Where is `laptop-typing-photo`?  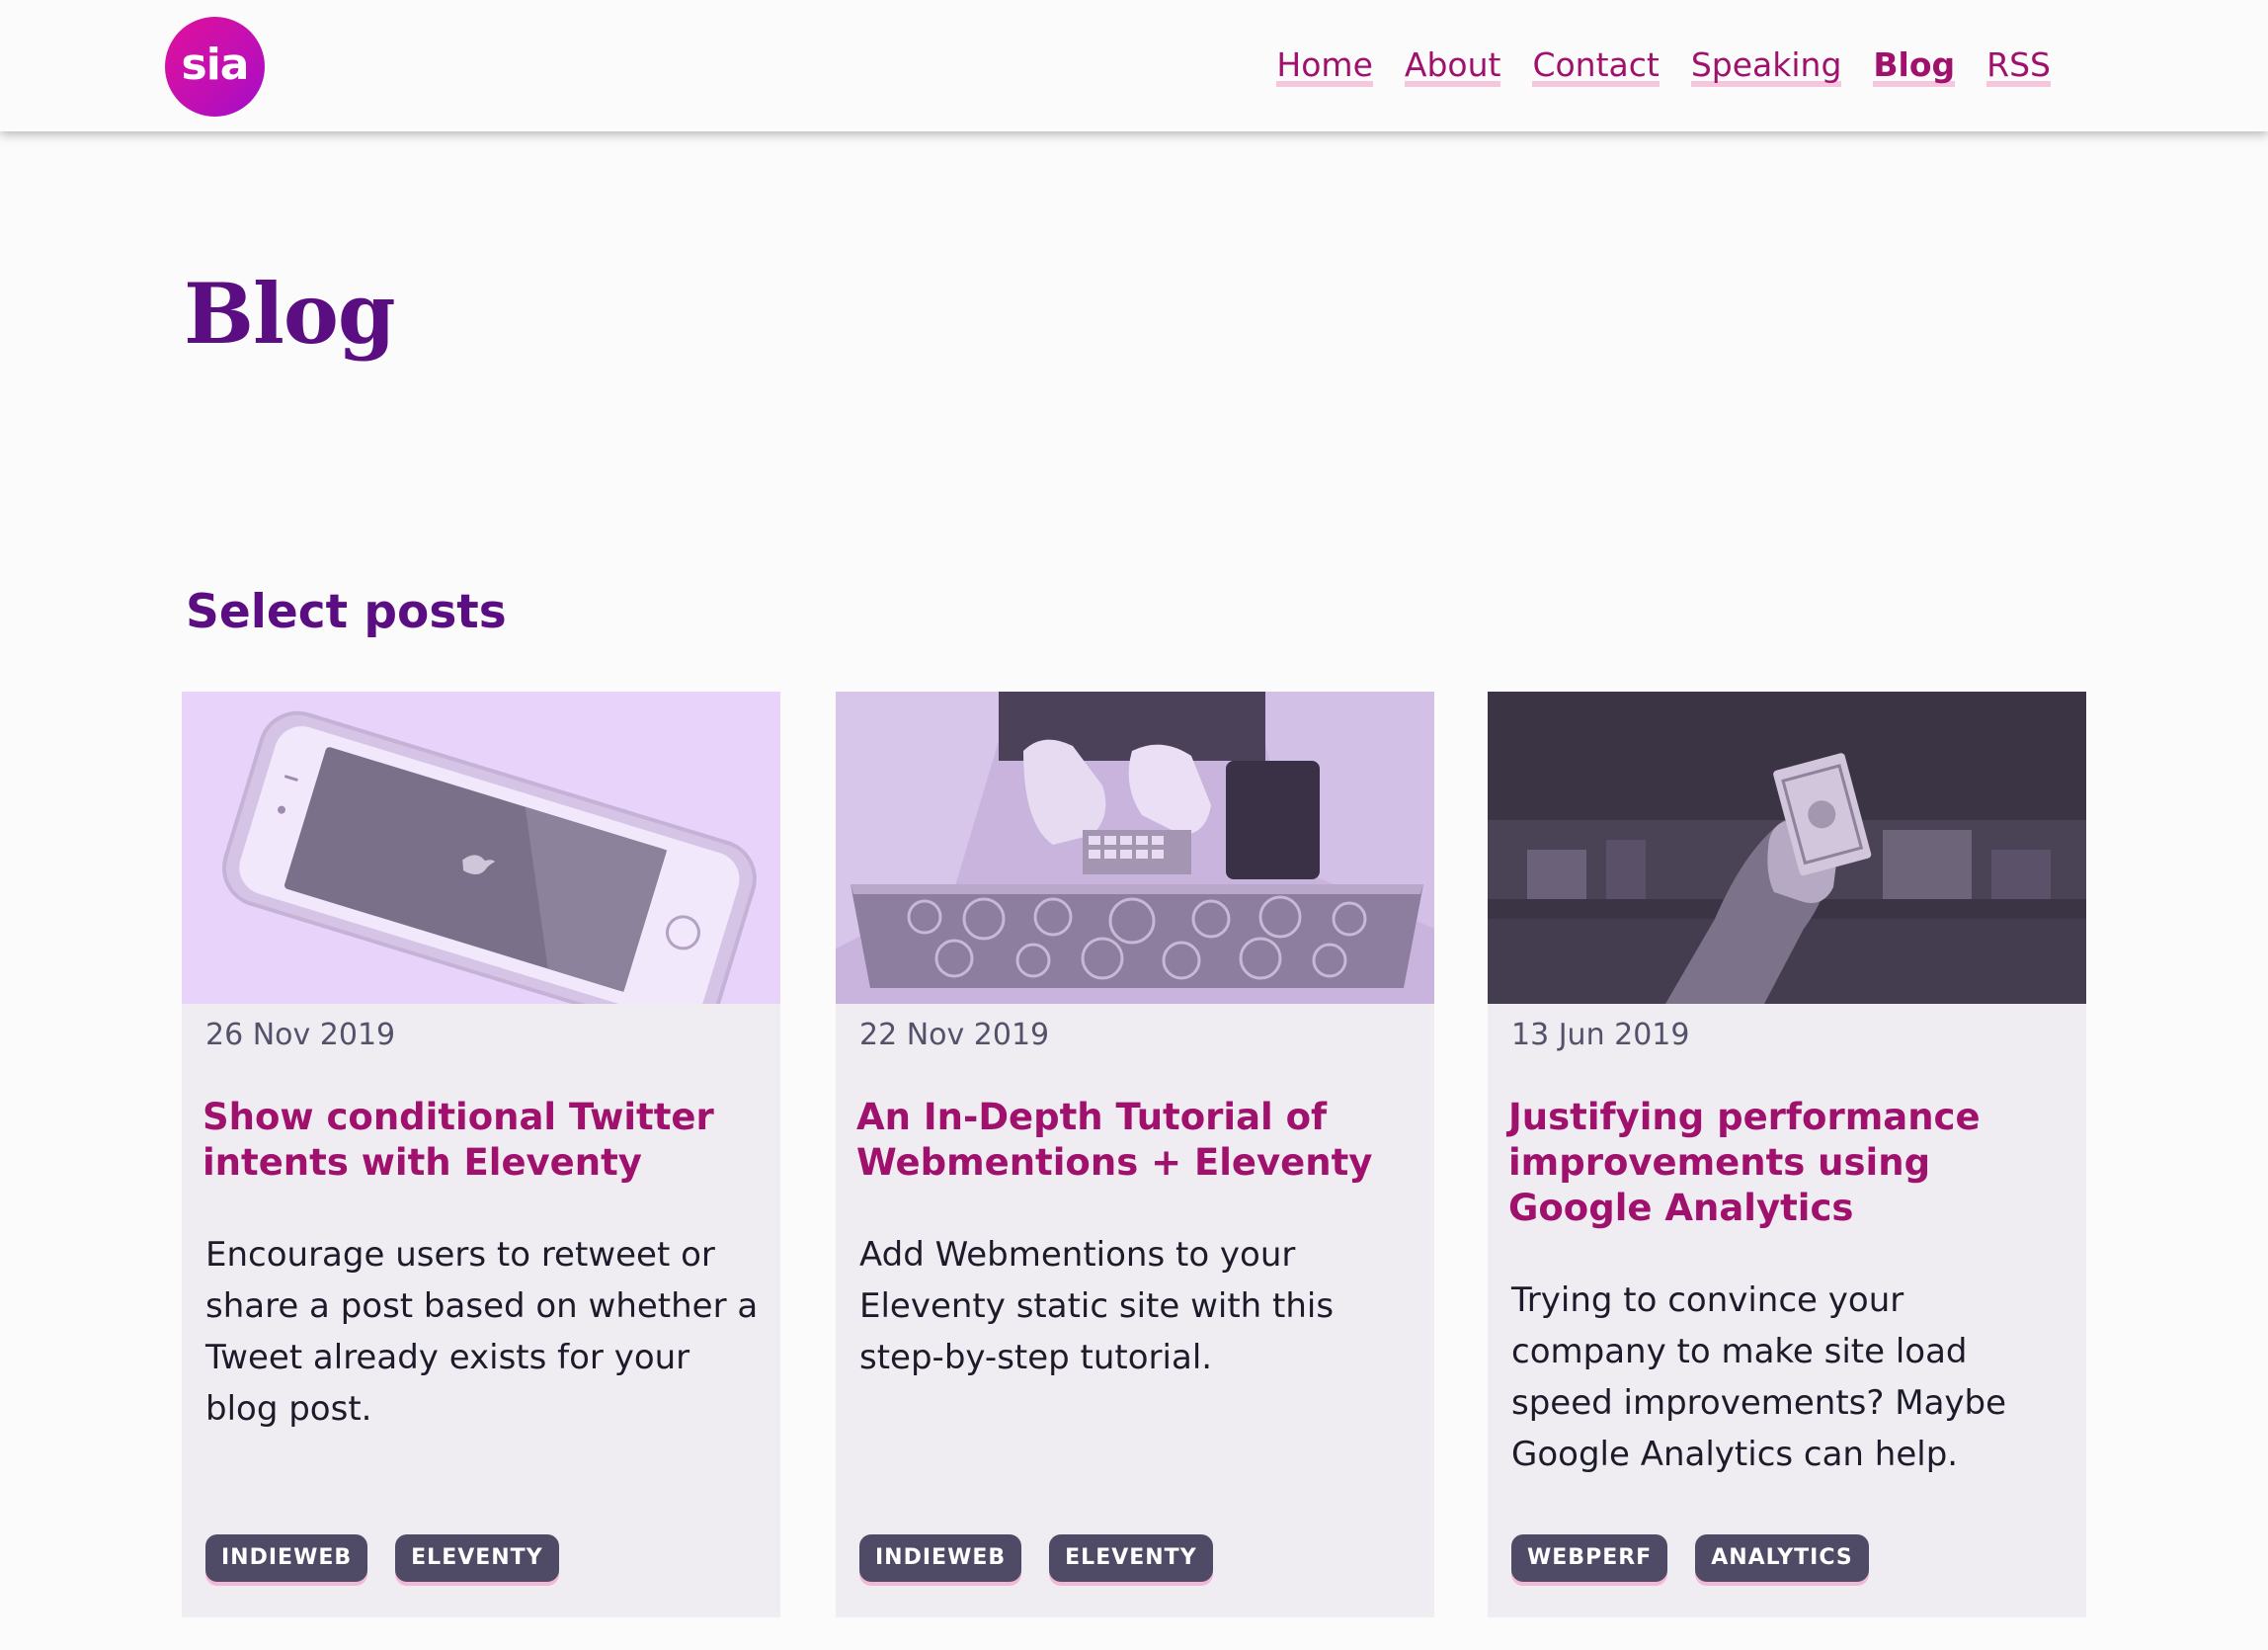 laptop-typing-photo is located at coordinates (1135, 848).